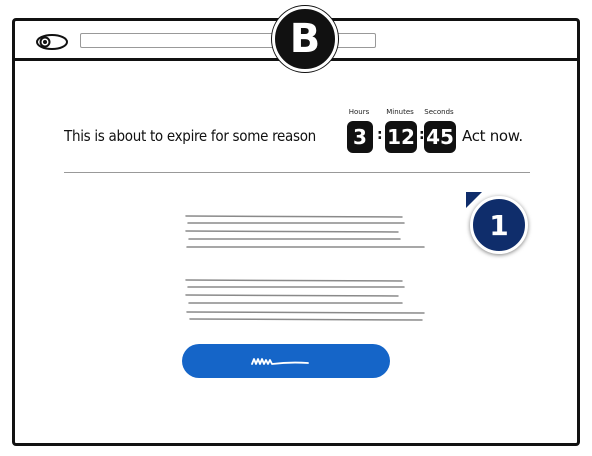  I want to click on step-badge: 1, so click(499, 225).